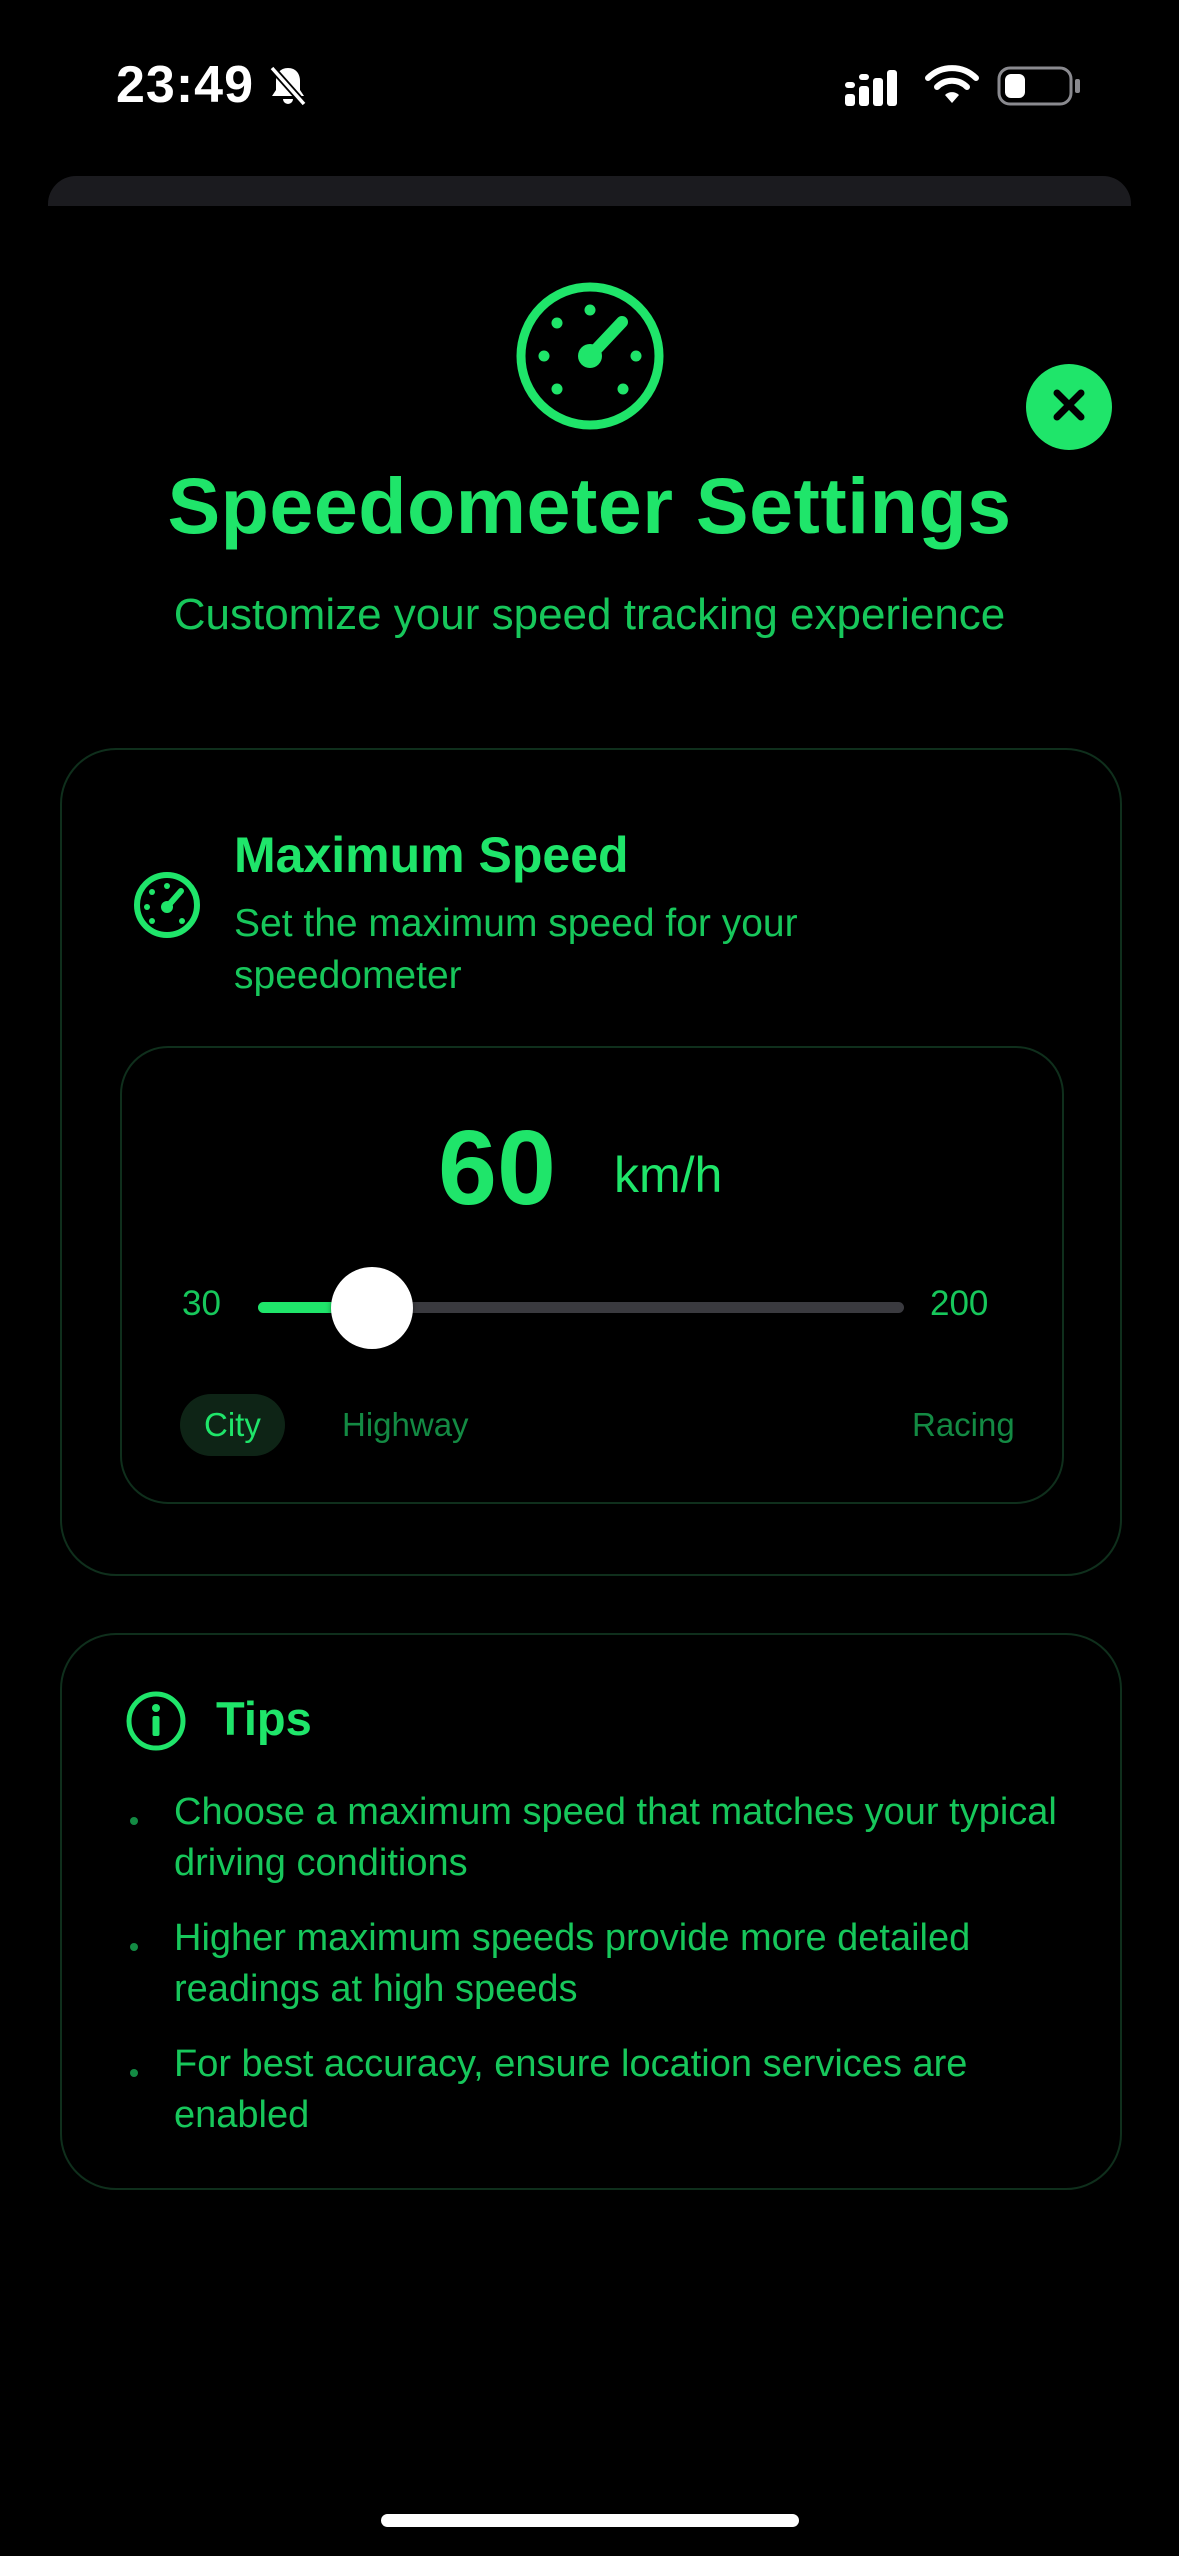  What do you see at coordinates (372, 1308) in the screenshot?
I see `slider-thumb` at bounding box center [372, 1308].